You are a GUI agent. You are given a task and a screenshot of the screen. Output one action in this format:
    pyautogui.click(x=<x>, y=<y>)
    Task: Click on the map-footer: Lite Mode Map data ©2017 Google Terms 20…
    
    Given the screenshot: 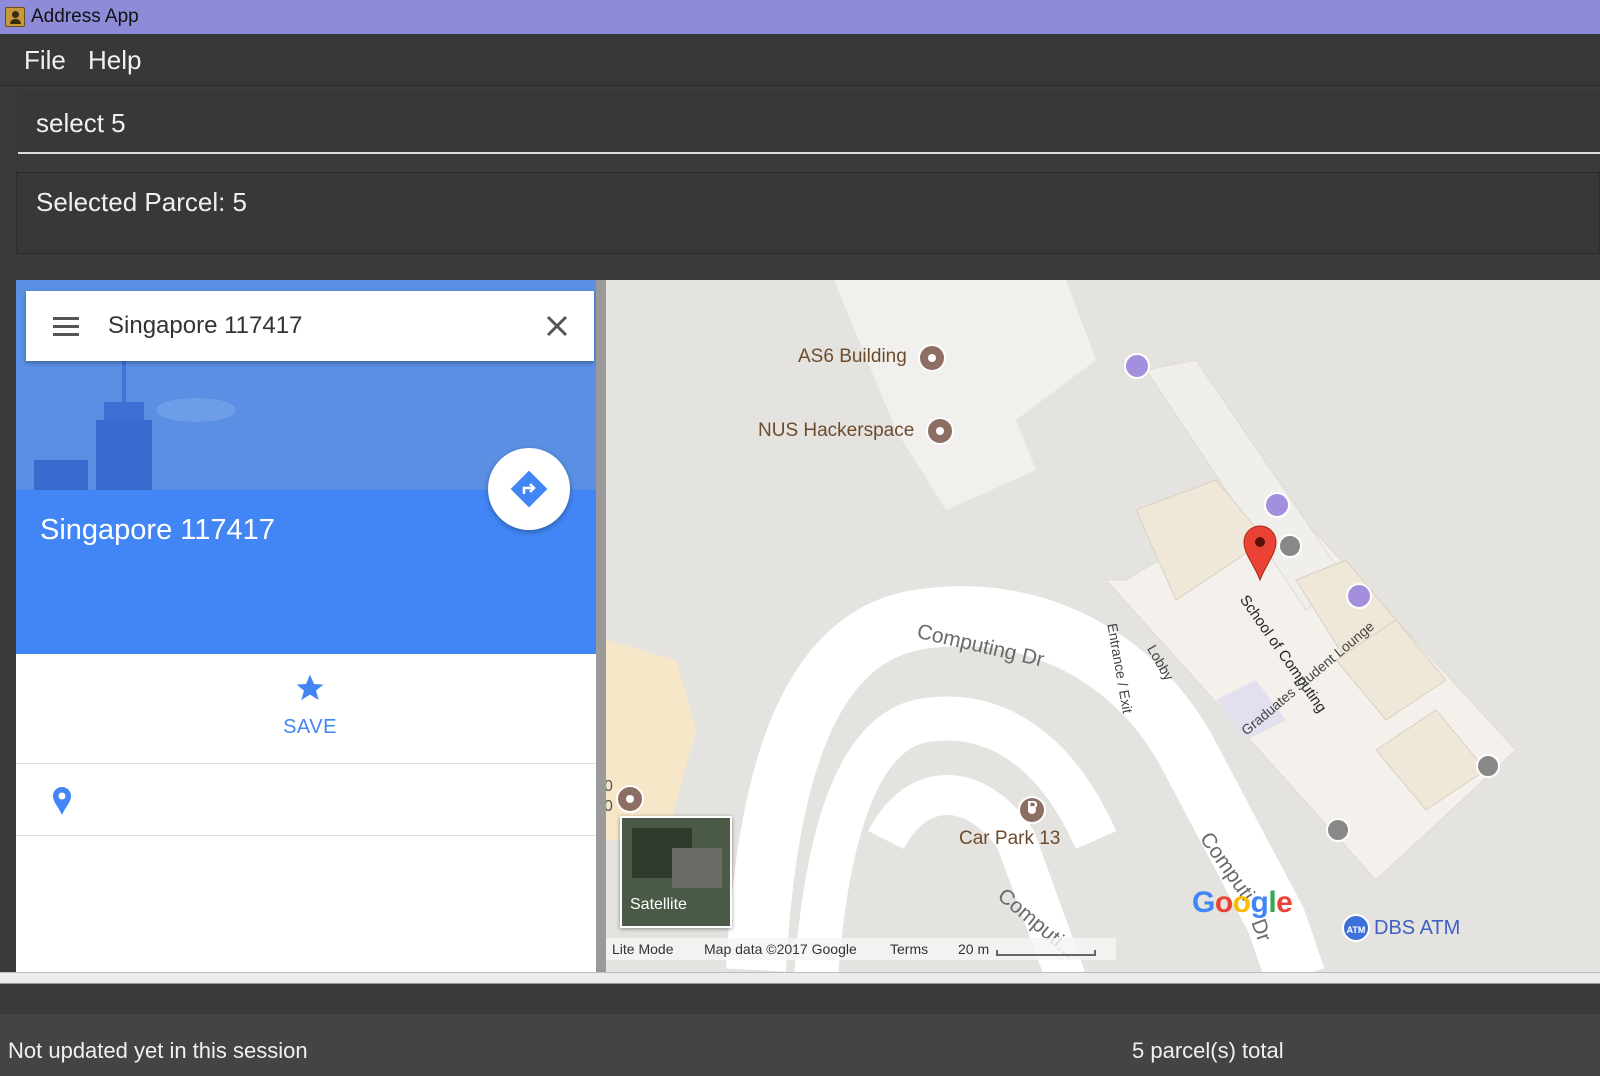 What is the action you would take?
    pyautogui.click(x=861, y=949)
    